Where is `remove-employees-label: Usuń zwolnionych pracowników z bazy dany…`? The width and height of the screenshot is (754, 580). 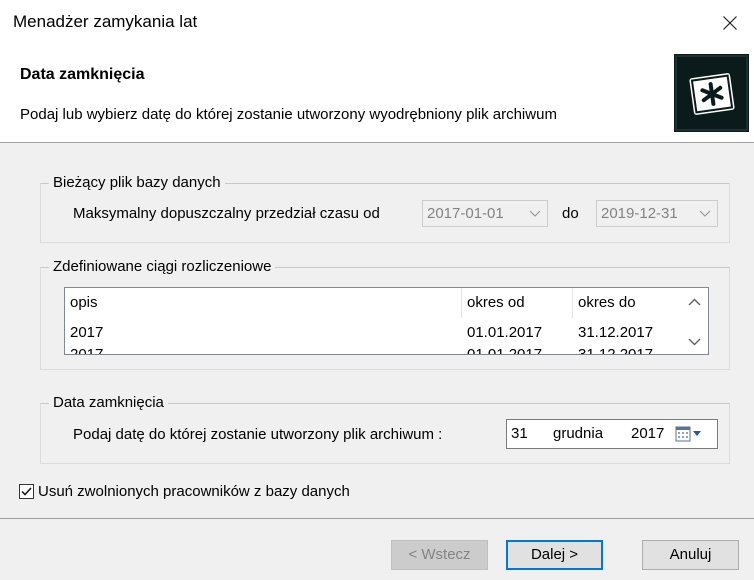 remove-employees-label: Usuń zwolnionych pracowników z bazy dany… is located at coordinates (194, 491).